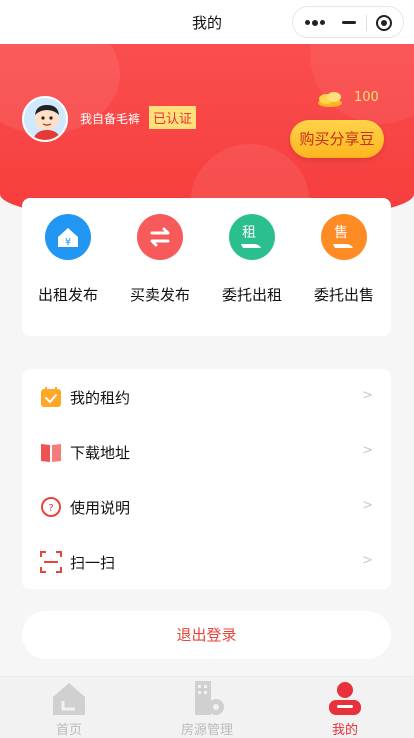 The width and height of the screenshot is (414, 738). What do you see at coordinates (343, 295) in the screenshot?
I see `quick-action-label: 委托出售` at bounding box center [343, 295].